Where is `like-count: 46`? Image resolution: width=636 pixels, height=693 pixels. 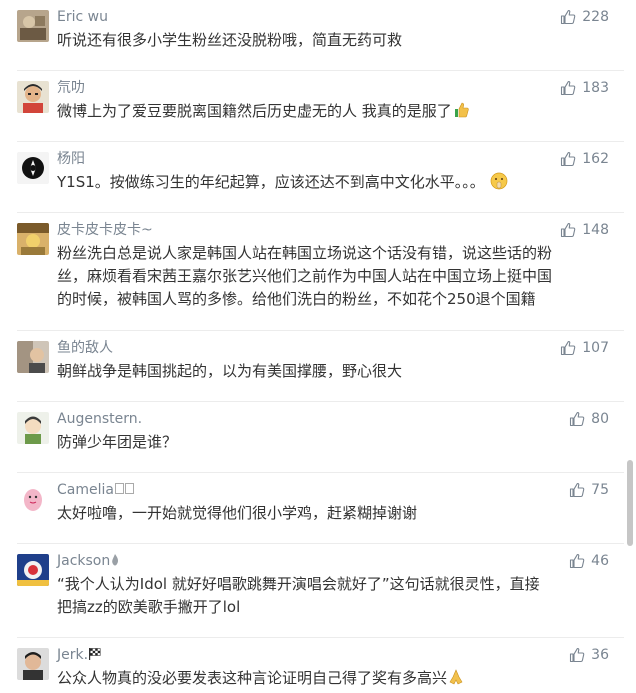
like-count: 46 is located at coordinates (600, 561).